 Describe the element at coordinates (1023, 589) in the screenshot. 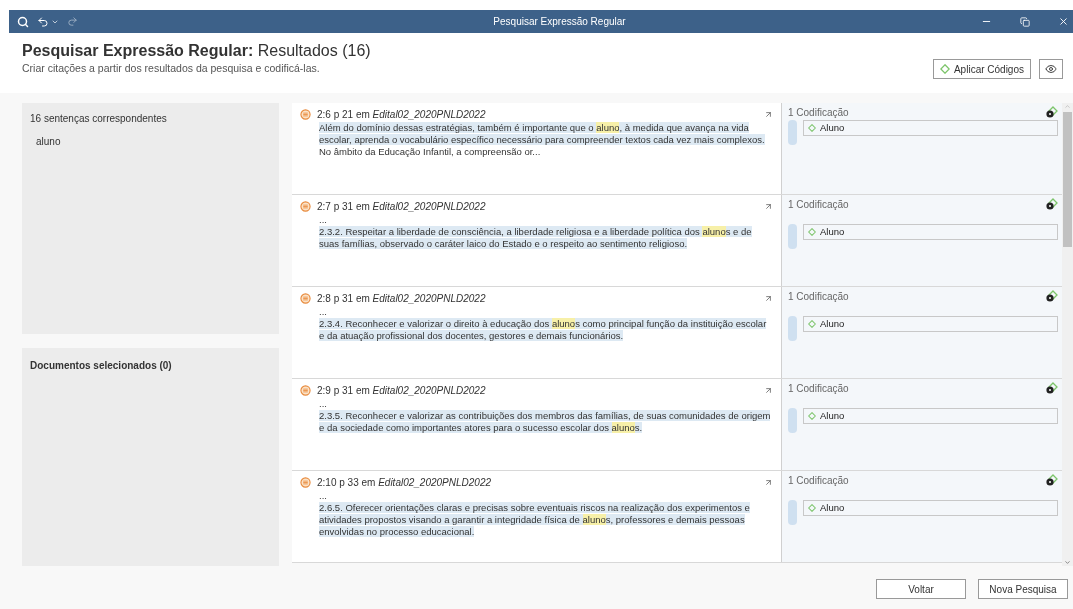

I see `footer-button: Nova Pesquisa` at that location.